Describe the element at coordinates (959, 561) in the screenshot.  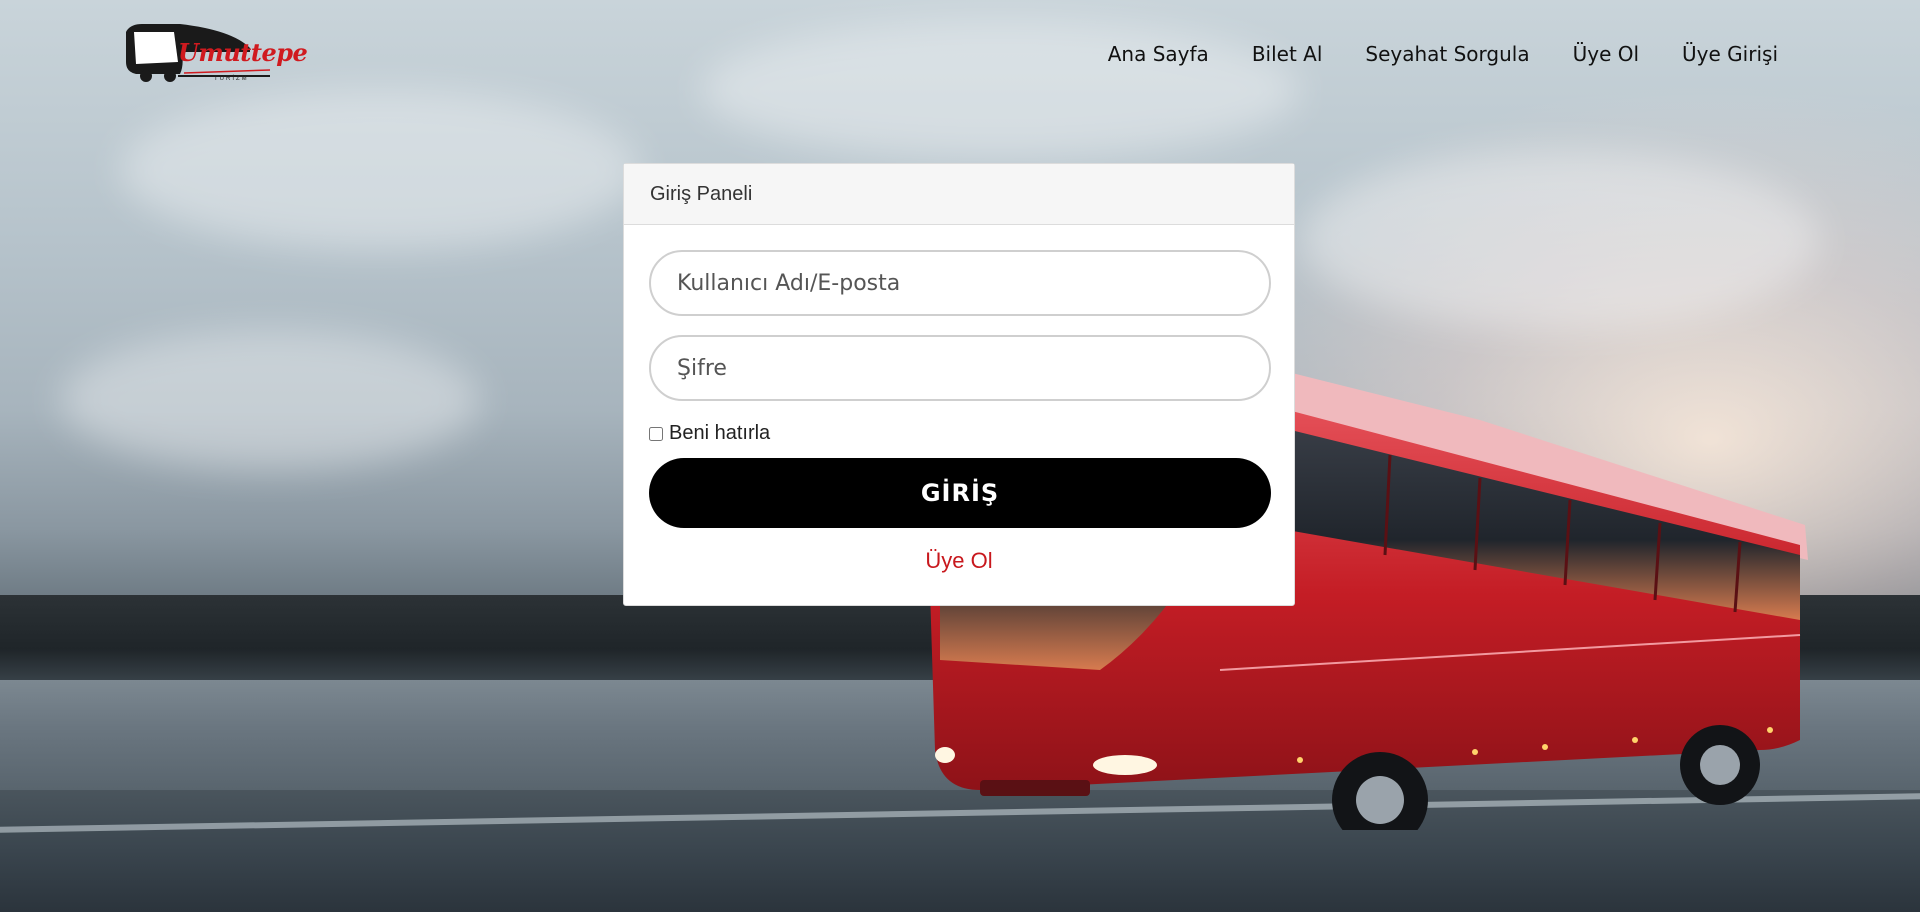
I see `register-link: Üye Ol` at that location.